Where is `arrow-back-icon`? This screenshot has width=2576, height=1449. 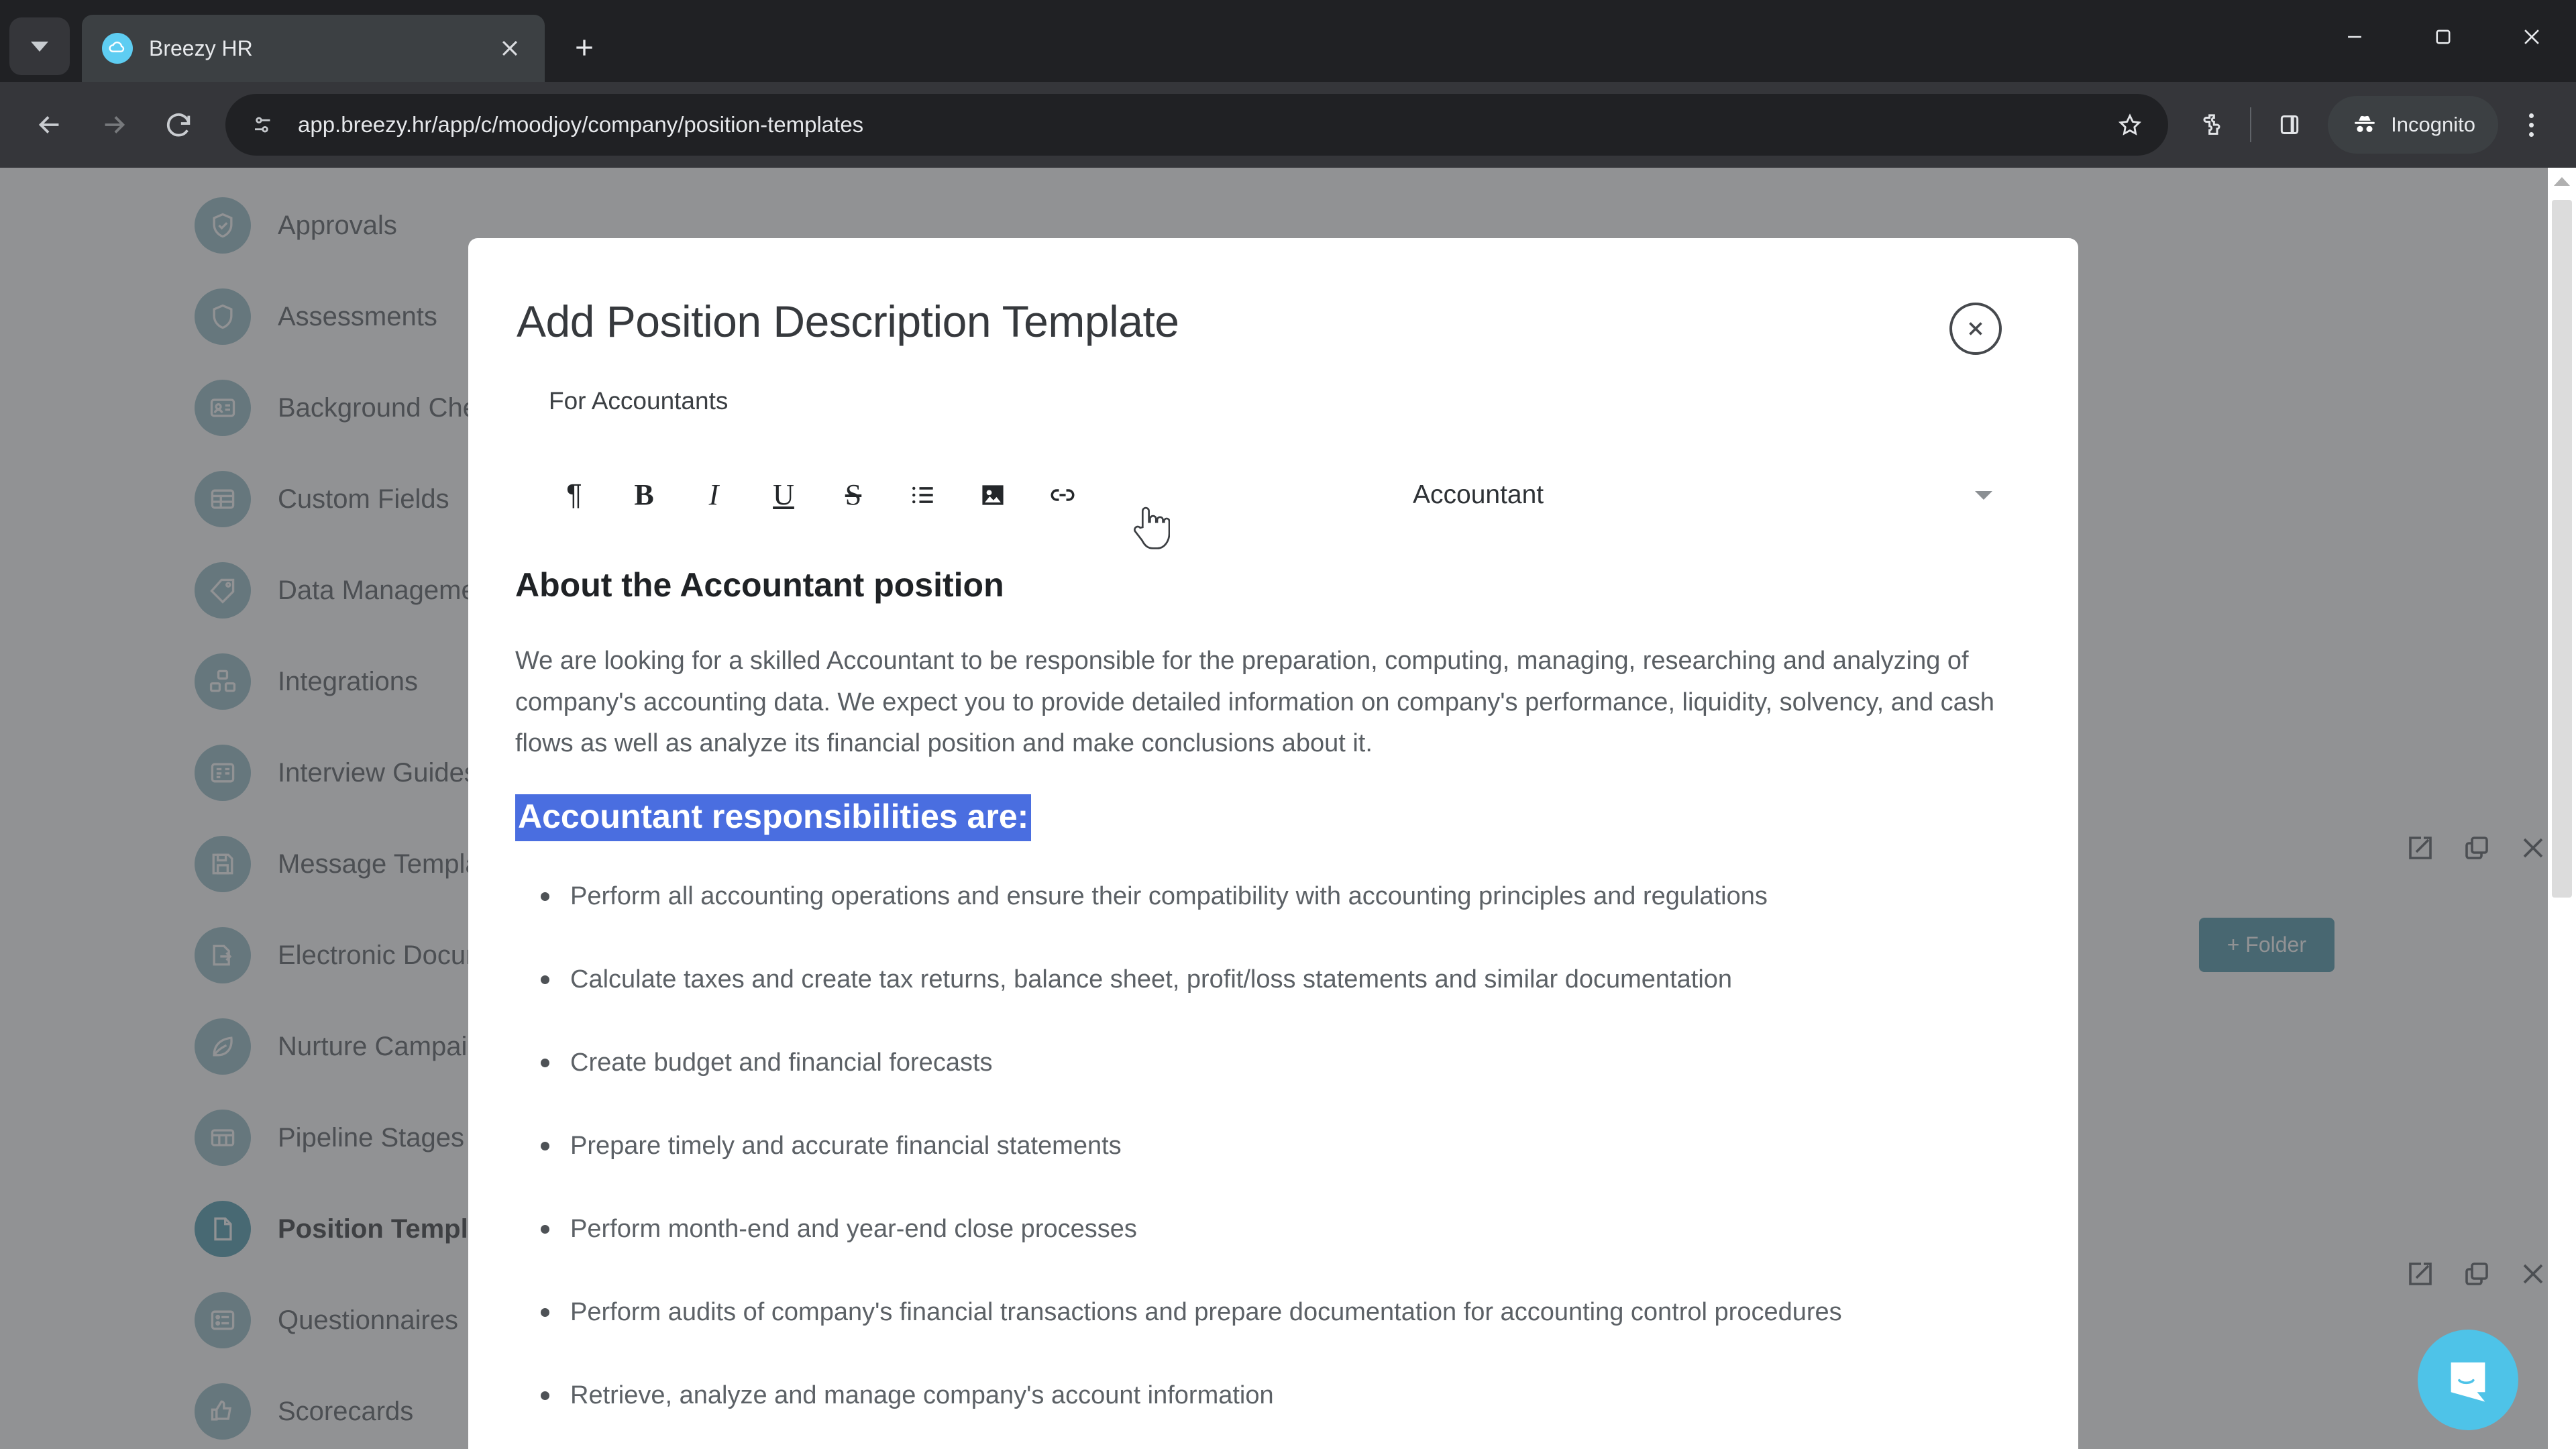
arrow-back-icon is located at coordinates (48, 124).